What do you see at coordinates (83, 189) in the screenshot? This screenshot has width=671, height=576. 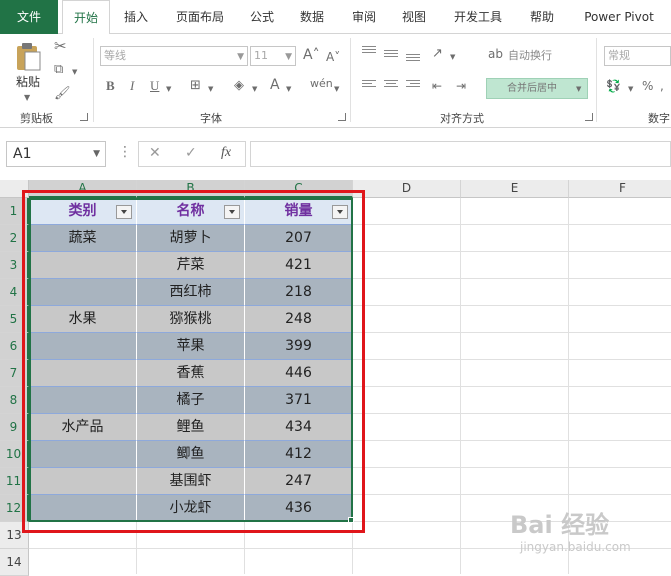 I see `column-header-a: A` at bounding box center [83, 189].